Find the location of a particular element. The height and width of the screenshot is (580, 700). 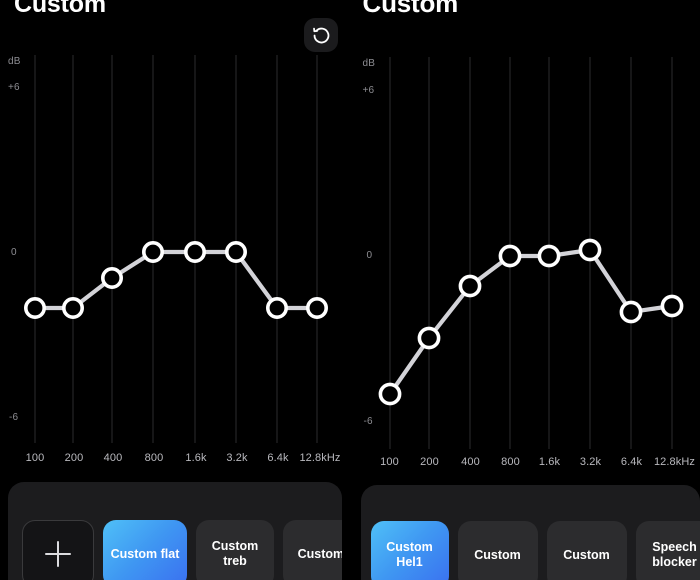

preset-list: Custom flat Custom treb Custom flat is located at coordinates (175, 550).